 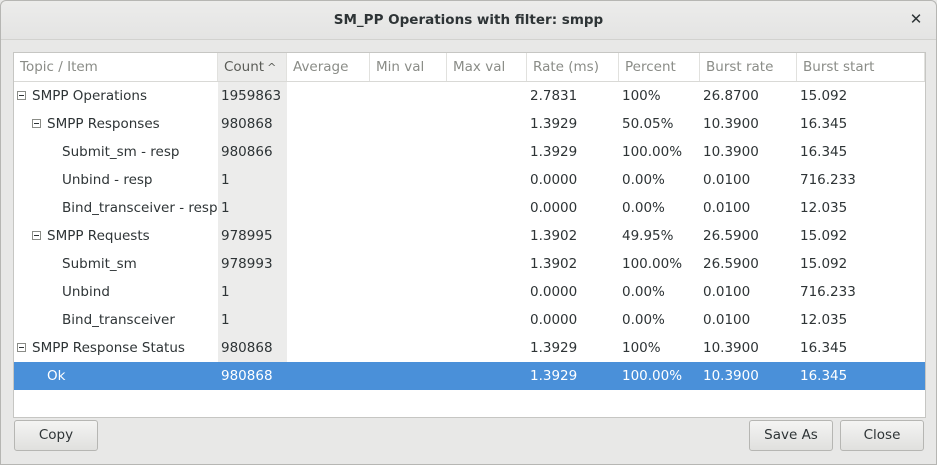 I want to click on row-burst-rate: 10.3900, so click(x=731, y=376).